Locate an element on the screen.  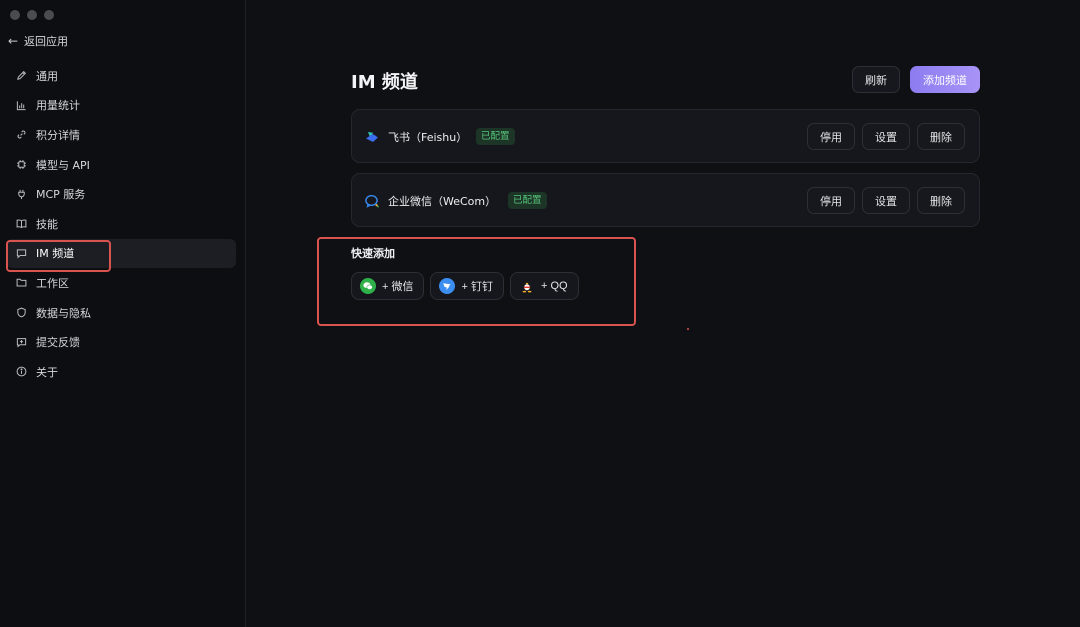
wechat-icon is located at coordinates (368, 286).